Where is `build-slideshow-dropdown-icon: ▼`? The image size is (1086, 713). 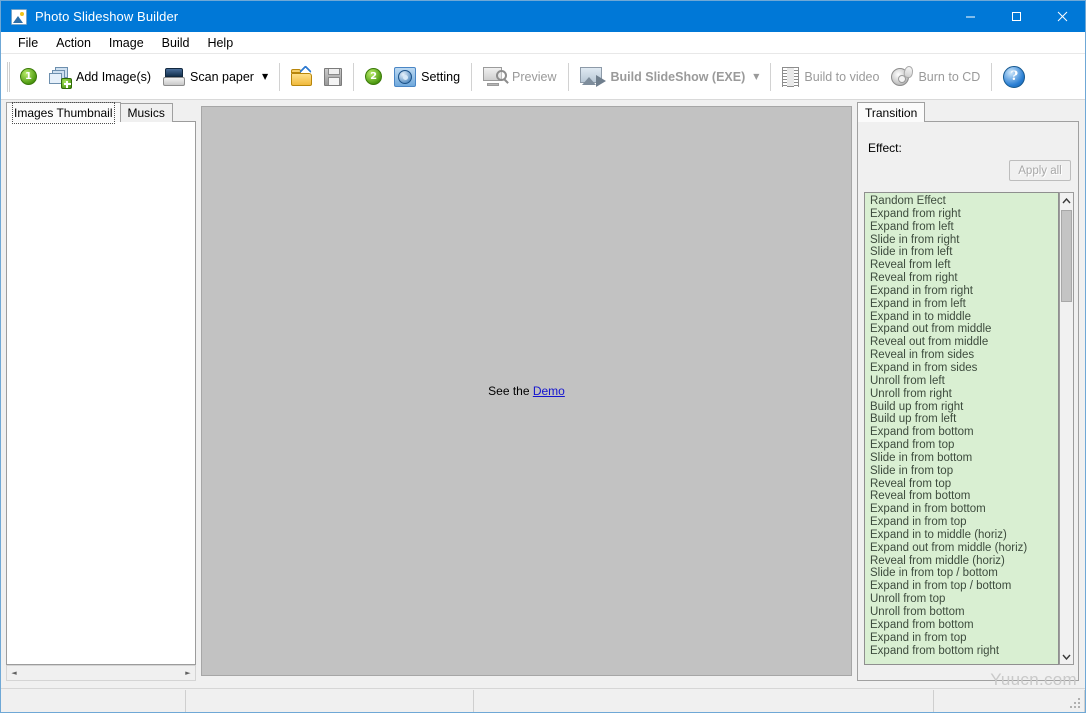
build-slideshow-dropdown-icon: ▼ is located at coordinates (758, 76).